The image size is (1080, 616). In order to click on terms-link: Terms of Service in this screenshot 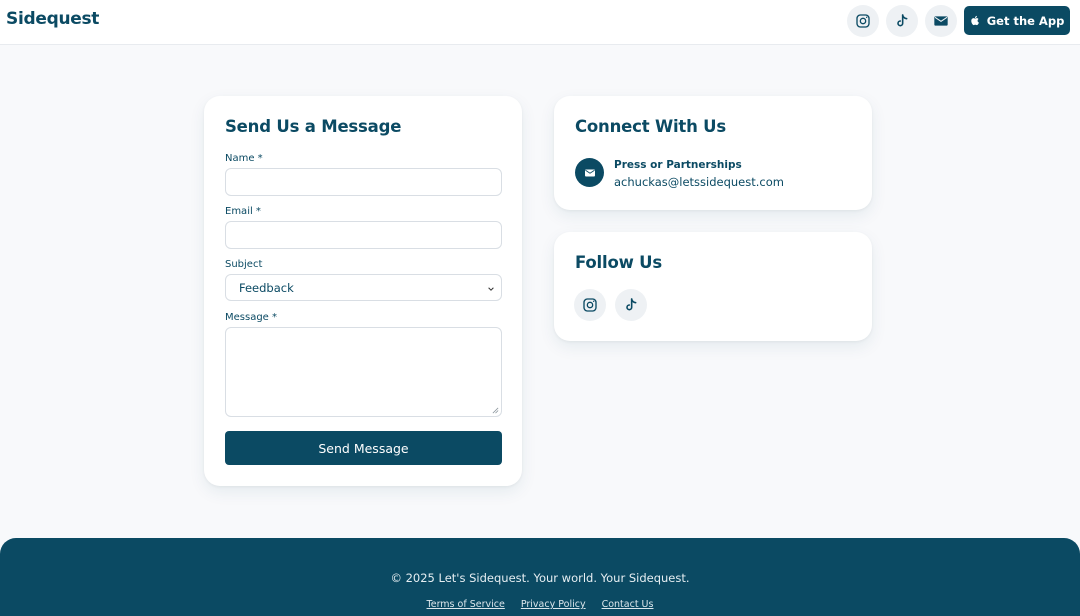, I will do `click(466, 604)`.